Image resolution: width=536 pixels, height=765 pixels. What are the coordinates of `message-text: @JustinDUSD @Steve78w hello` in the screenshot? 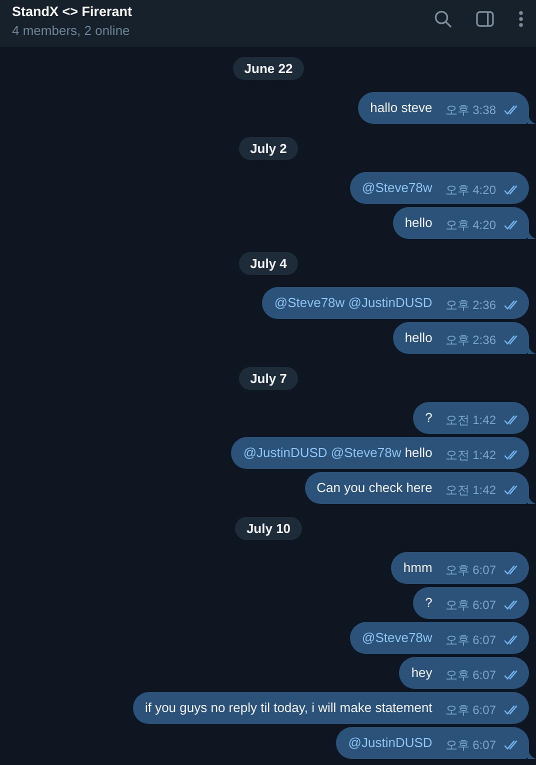 It's located at (337, 453).